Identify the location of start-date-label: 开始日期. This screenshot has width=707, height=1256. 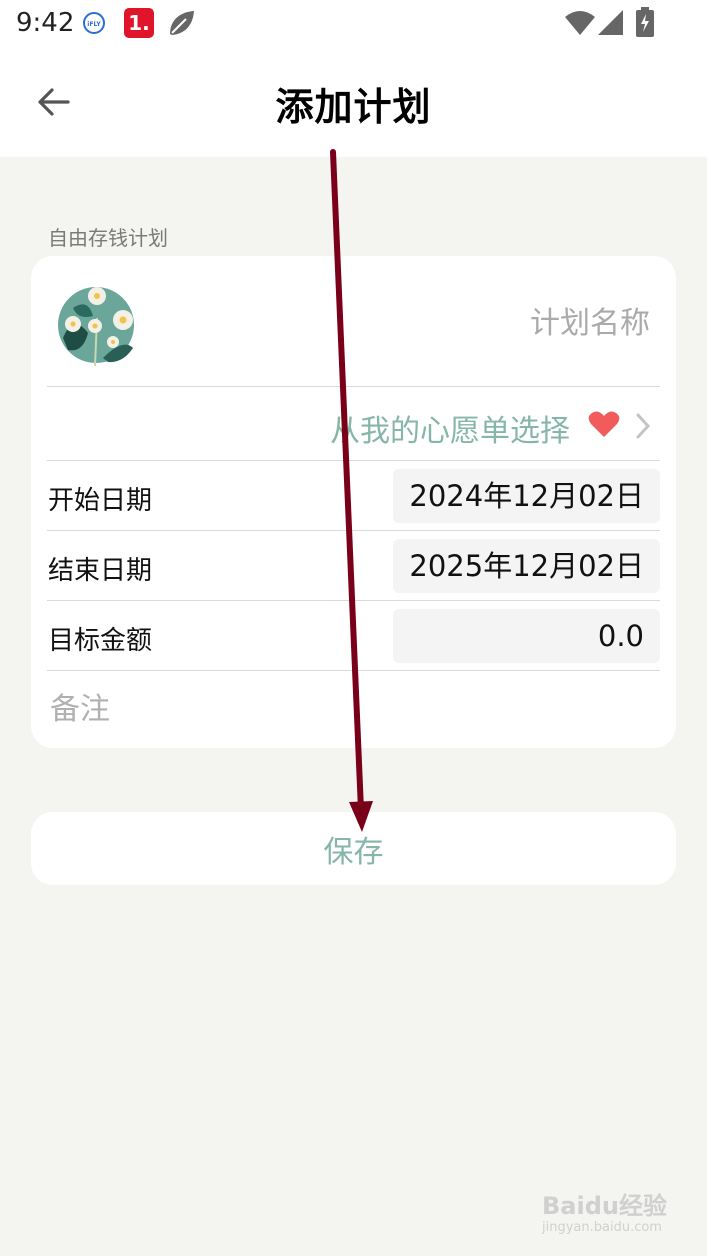
(100, 501).